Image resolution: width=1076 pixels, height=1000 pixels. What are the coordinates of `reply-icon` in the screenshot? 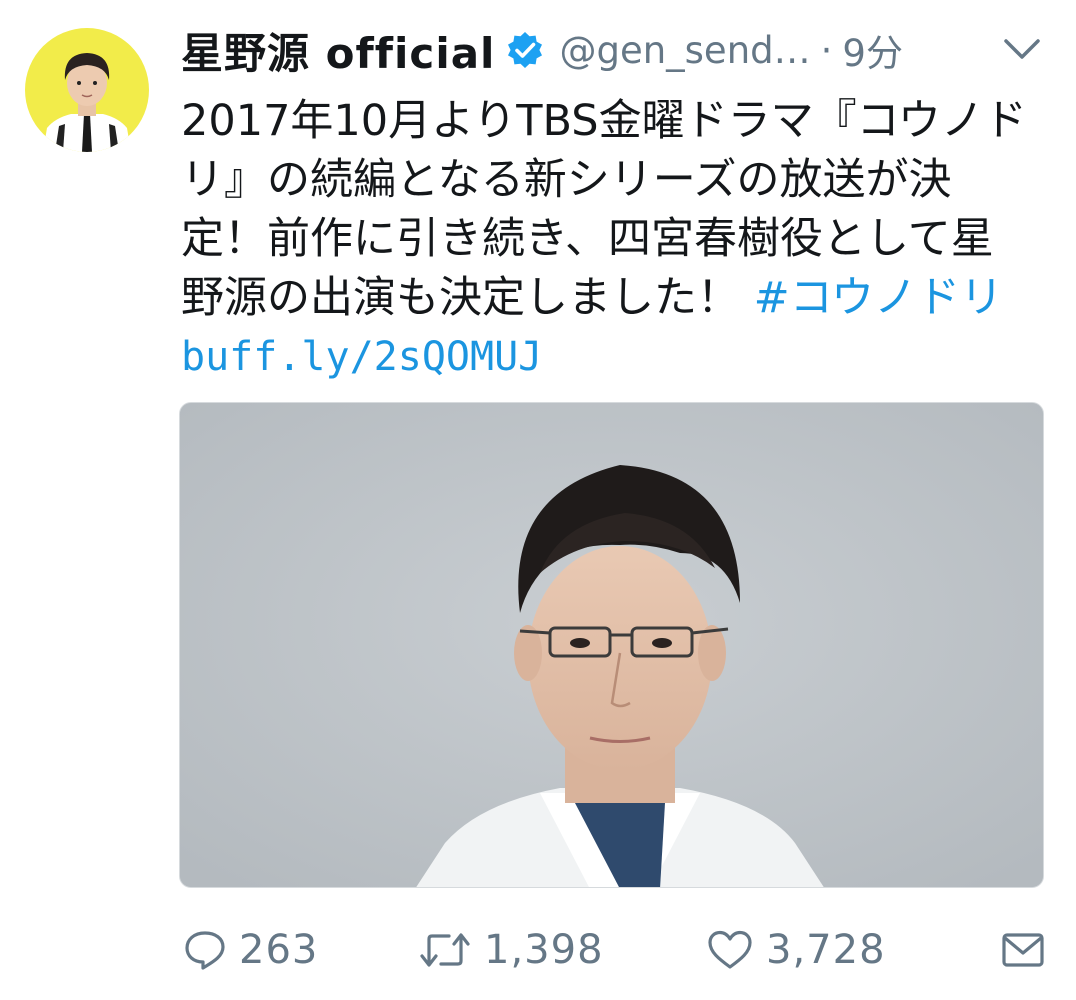 It's located at (205, 950).